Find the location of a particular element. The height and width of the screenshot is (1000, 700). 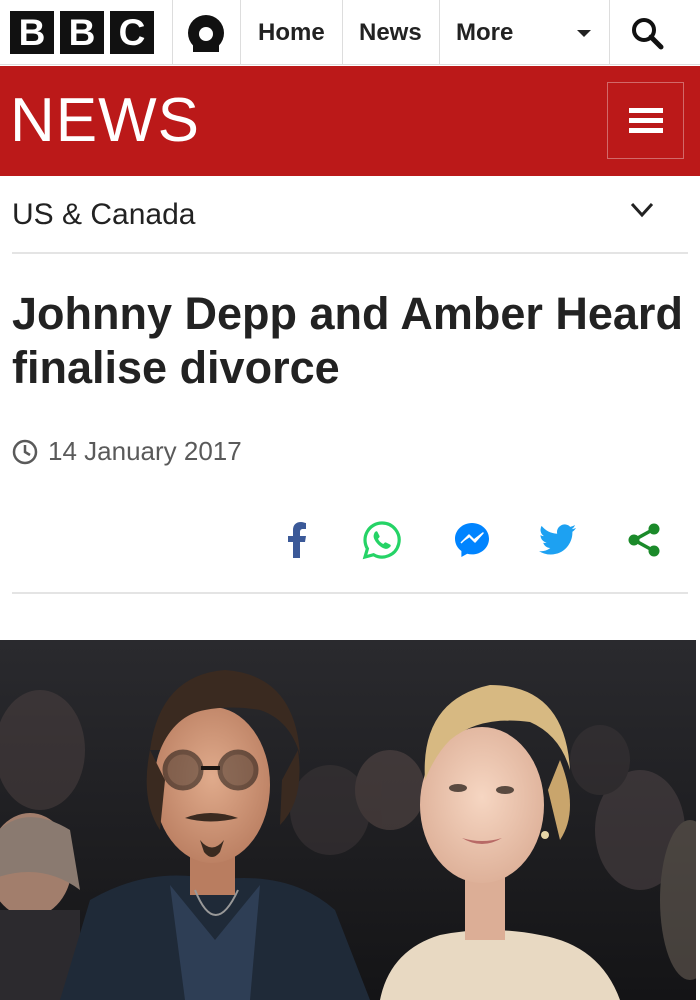

nav-news-link: News is located at coordinates (390, 32).